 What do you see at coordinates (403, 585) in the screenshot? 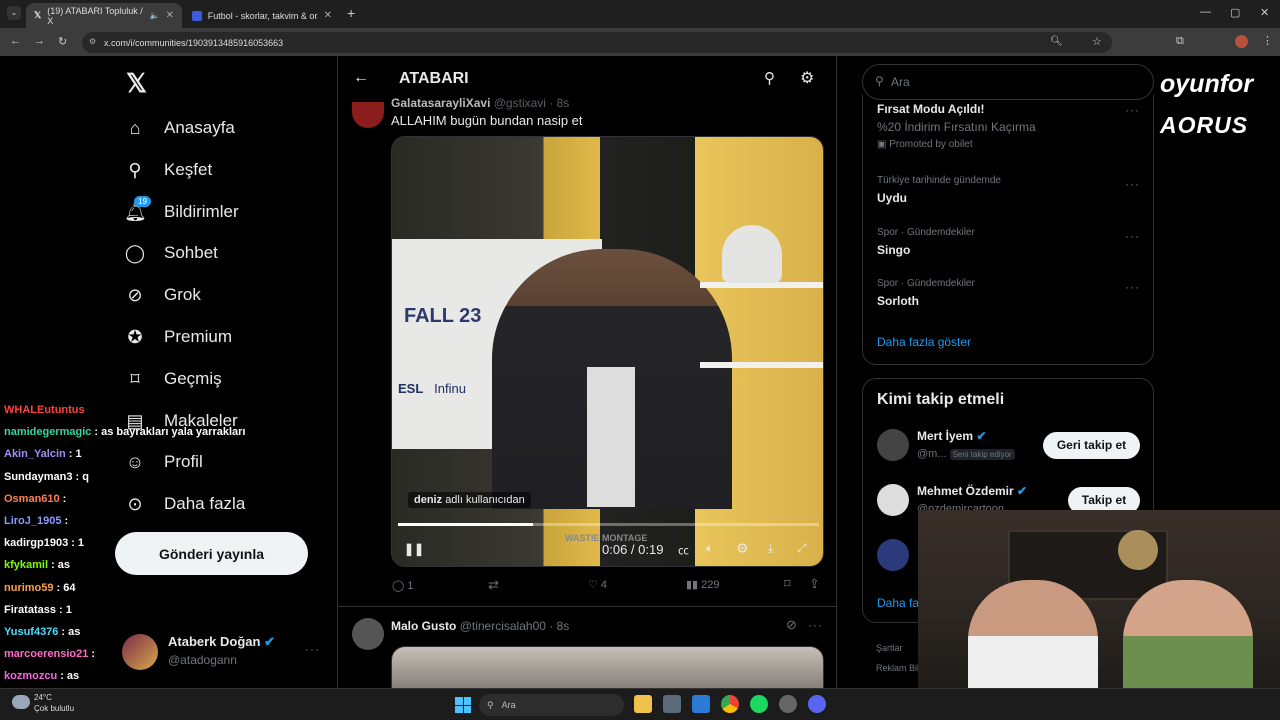
I see `reply-button: ◯ 1` at bounding box center [403, 585].